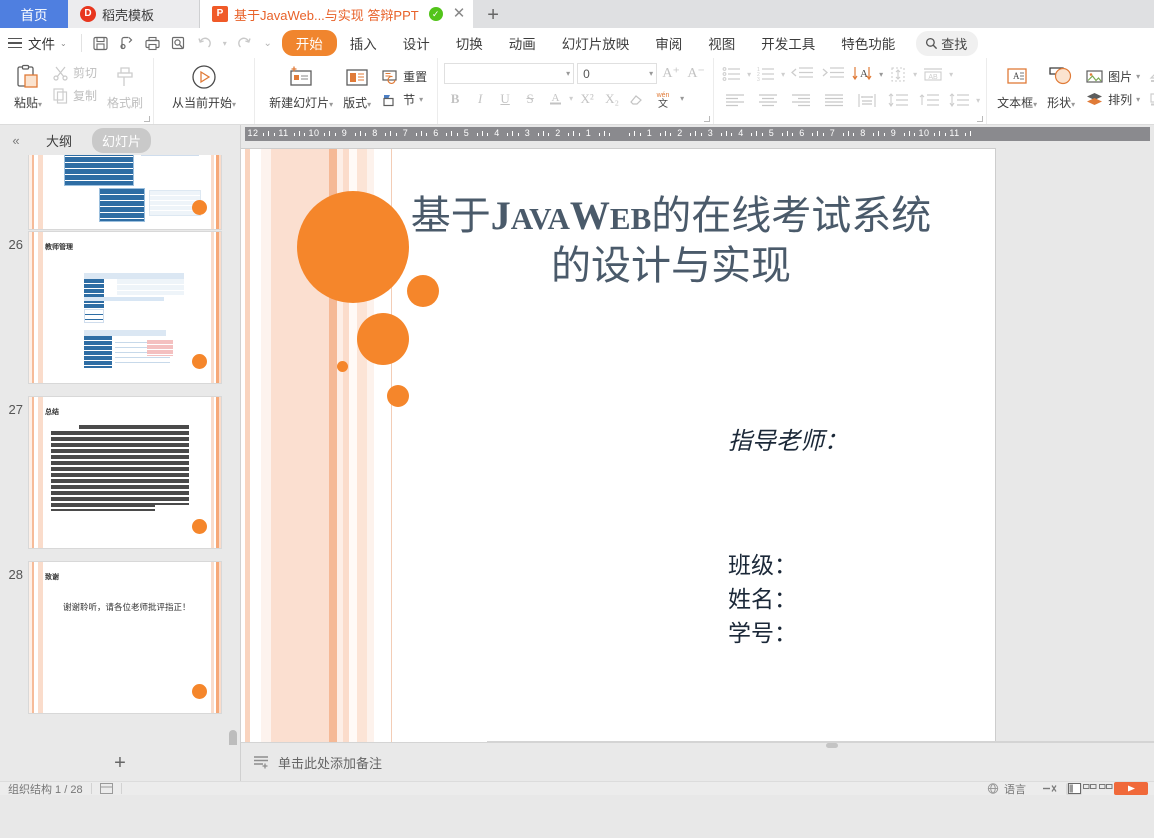  I want to click on section-button: 节 ▾, so click(404, 99).